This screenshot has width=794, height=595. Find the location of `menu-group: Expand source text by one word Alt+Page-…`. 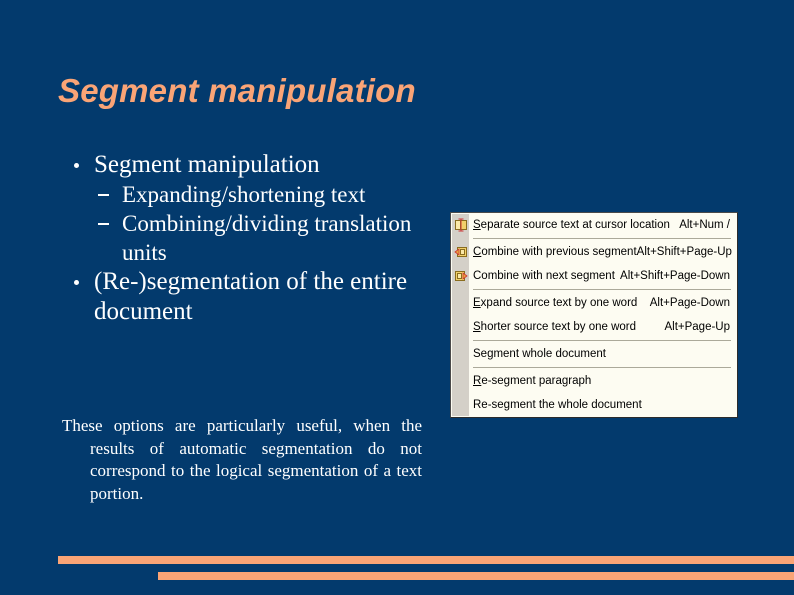

menu-group: Expand source text by one word Alt+Page-… is located at coordinates (594, 315).